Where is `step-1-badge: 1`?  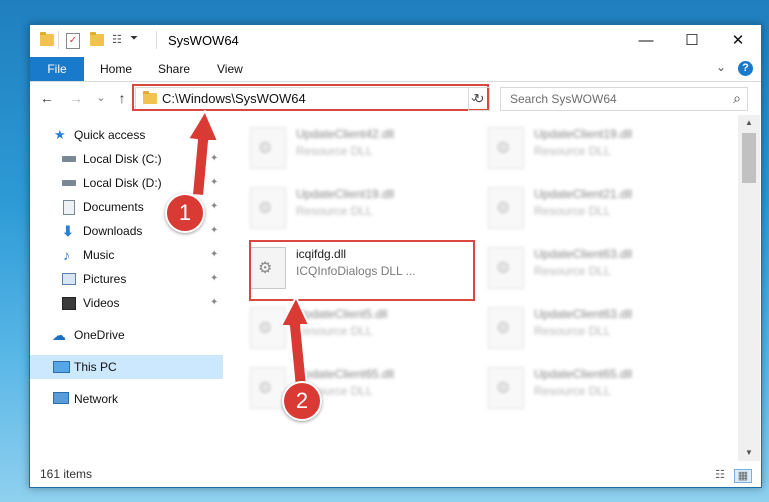
step-1-badge: 1 is located at coordinates (185, 213).